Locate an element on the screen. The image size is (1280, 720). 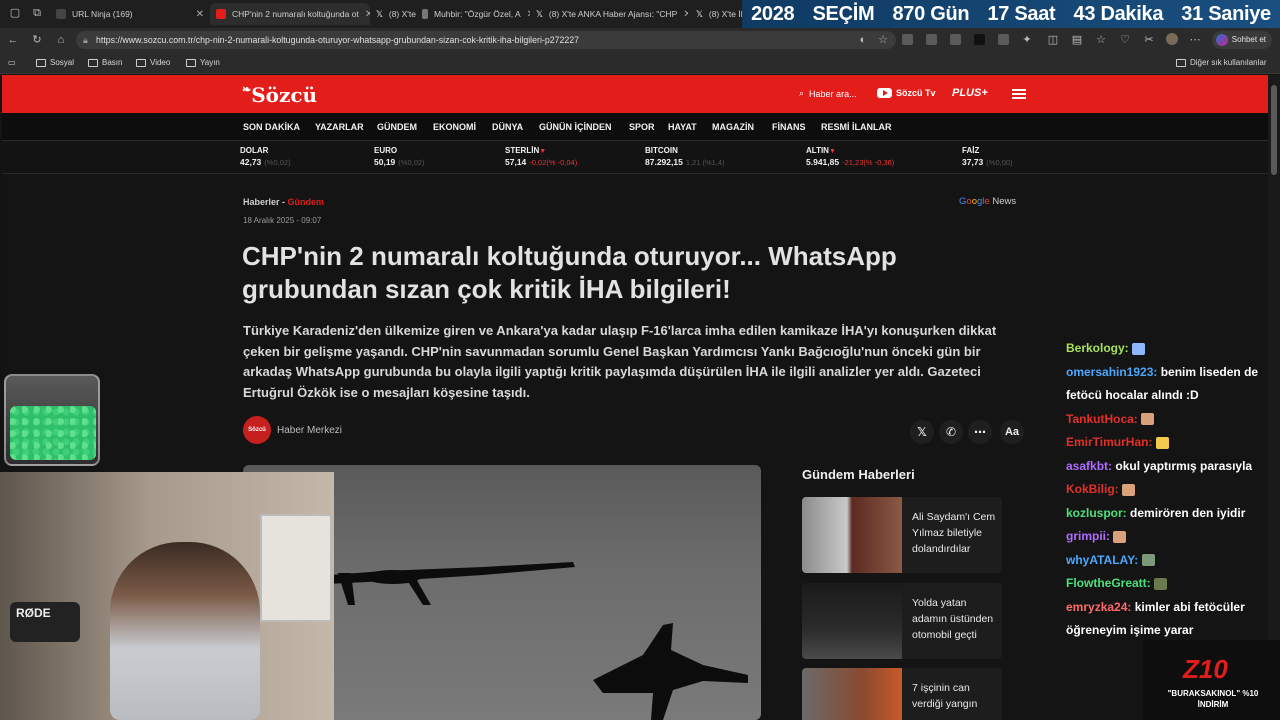
sozcu-tv-link: Sözcü Tv is located at coordinates (906, 93).